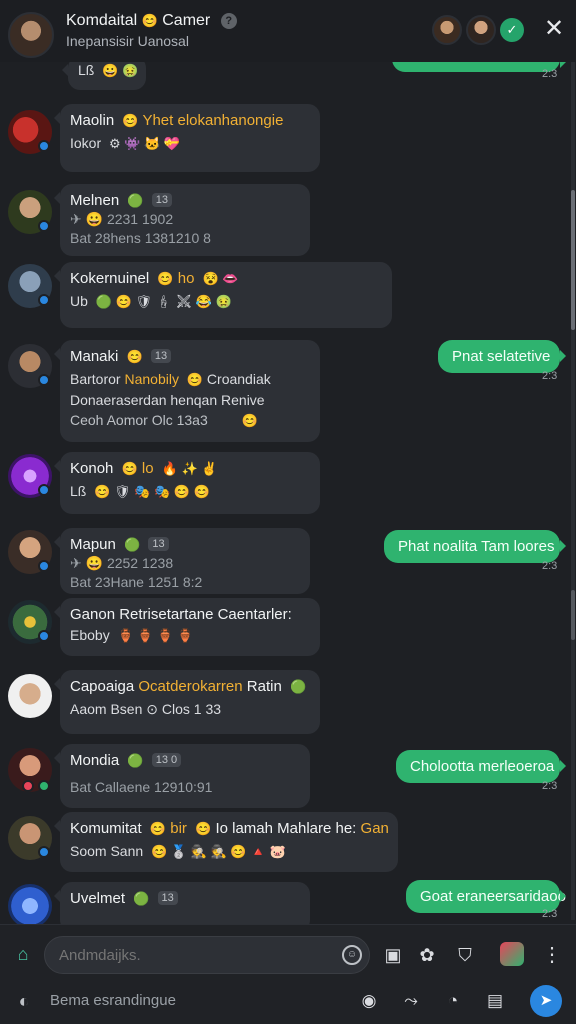 Image resolution: width=576 pixels, height=1024 pixels. What do you see at coordinates (573, 615) in the screenshot?
I see `scroll-thumb-secondary` at bounding box center [573, 615].